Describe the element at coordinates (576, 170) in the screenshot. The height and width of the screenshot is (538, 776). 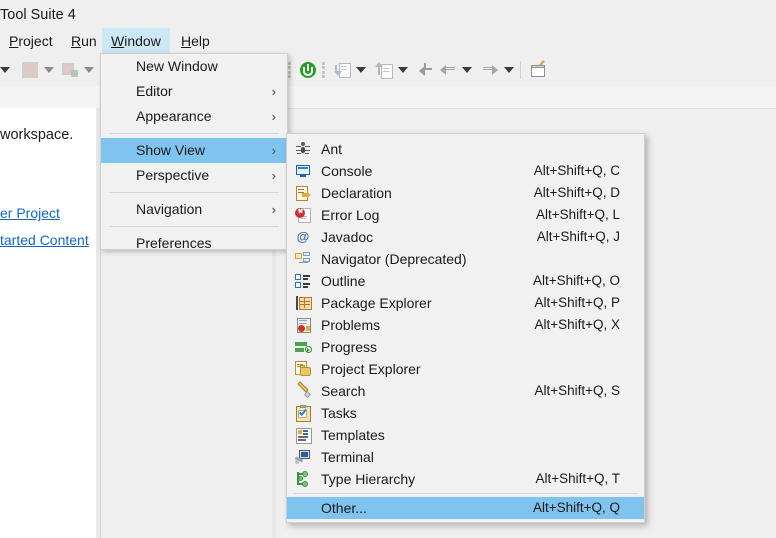
I see `submenu-item-shortcut: Alt+Shift+Q, C` at that location.